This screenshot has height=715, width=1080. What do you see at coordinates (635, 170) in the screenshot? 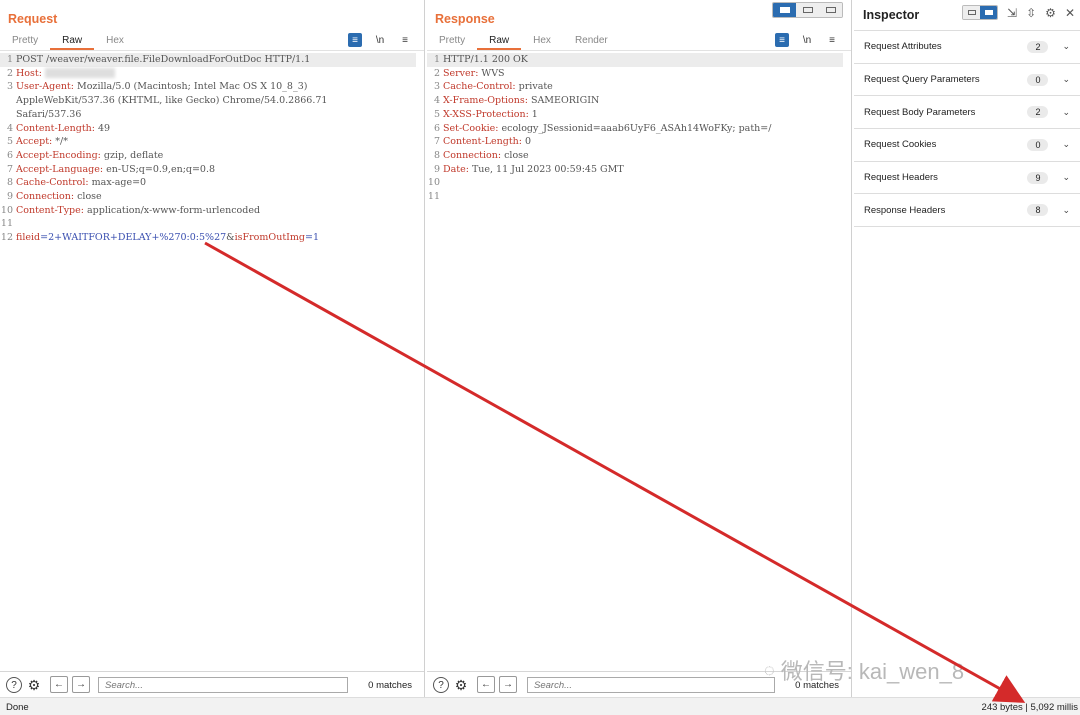
I see `code-line: 9 Date: Tue, 11 Jul 2023 00:59:45 GMT` at bounding box center [635, 170].